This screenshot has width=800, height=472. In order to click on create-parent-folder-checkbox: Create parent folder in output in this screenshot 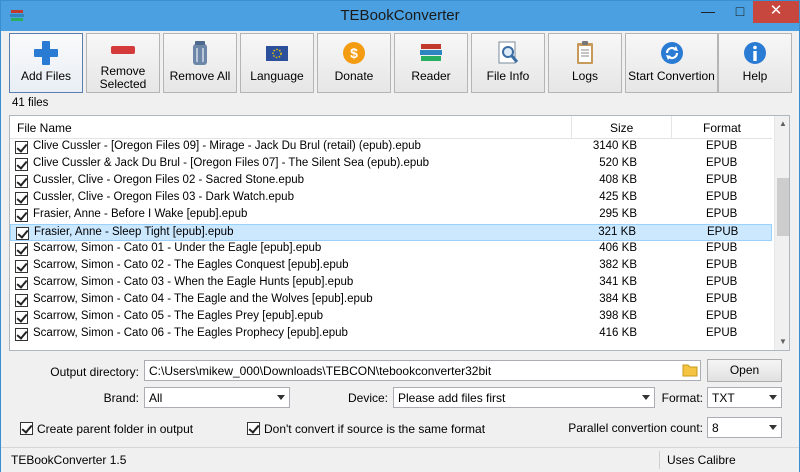, I will do `click(130, 429)`.